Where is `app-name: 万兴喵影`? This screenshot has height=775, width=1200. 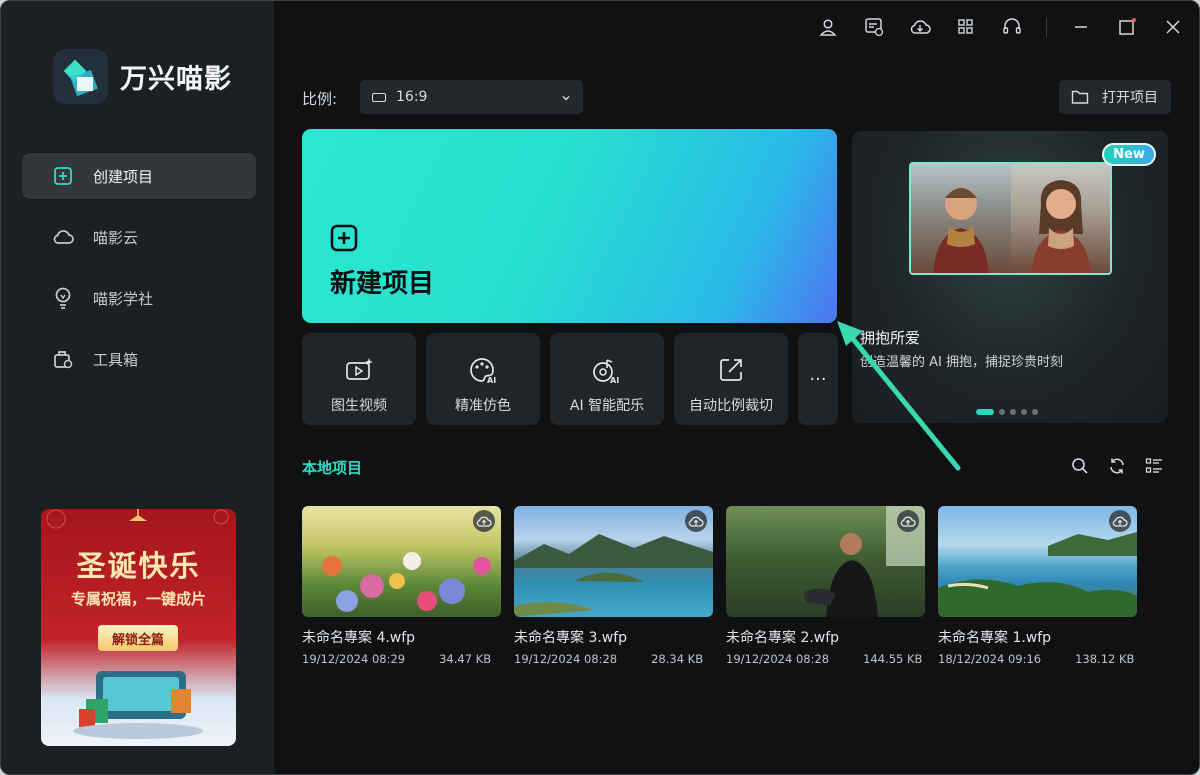 app-name: 万兴喵影 is located at coordinates (176, 79).